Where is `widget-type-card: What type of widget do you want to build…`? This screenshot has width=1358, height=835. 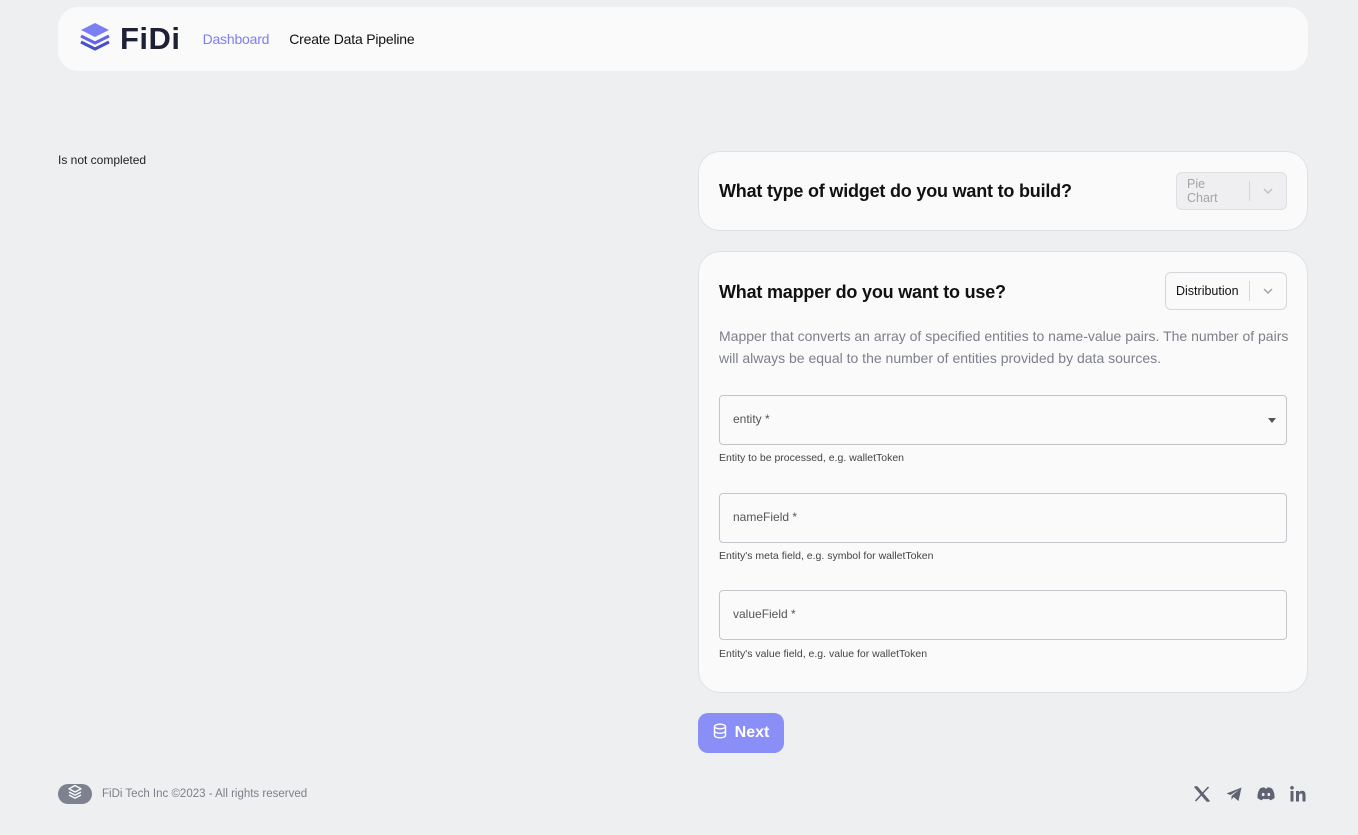 widget-type-card: What type of widget do you want to build… is located at coordinates (1003, 191).